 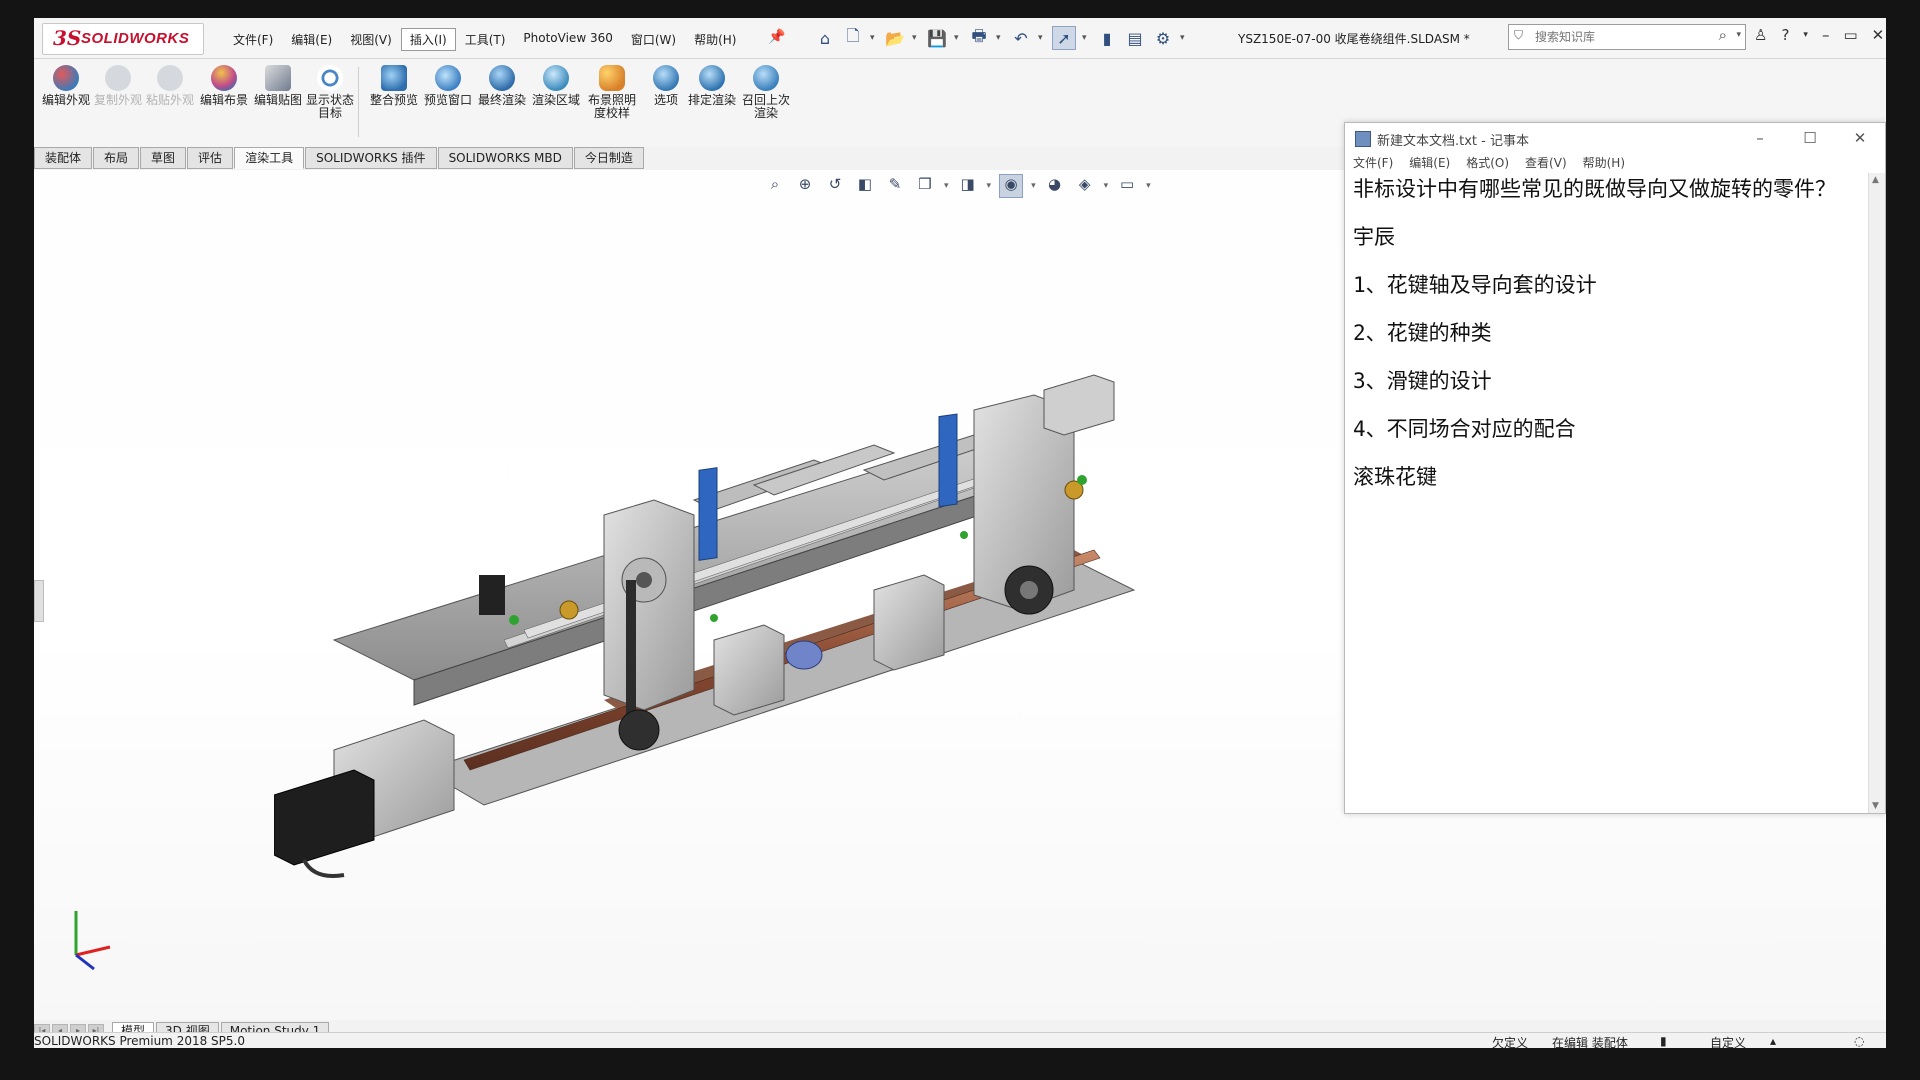 What do you see at coordinates (825, 38) in the screenshot?
I see `home-icon: ⌂` at bounding box center [825, 38].